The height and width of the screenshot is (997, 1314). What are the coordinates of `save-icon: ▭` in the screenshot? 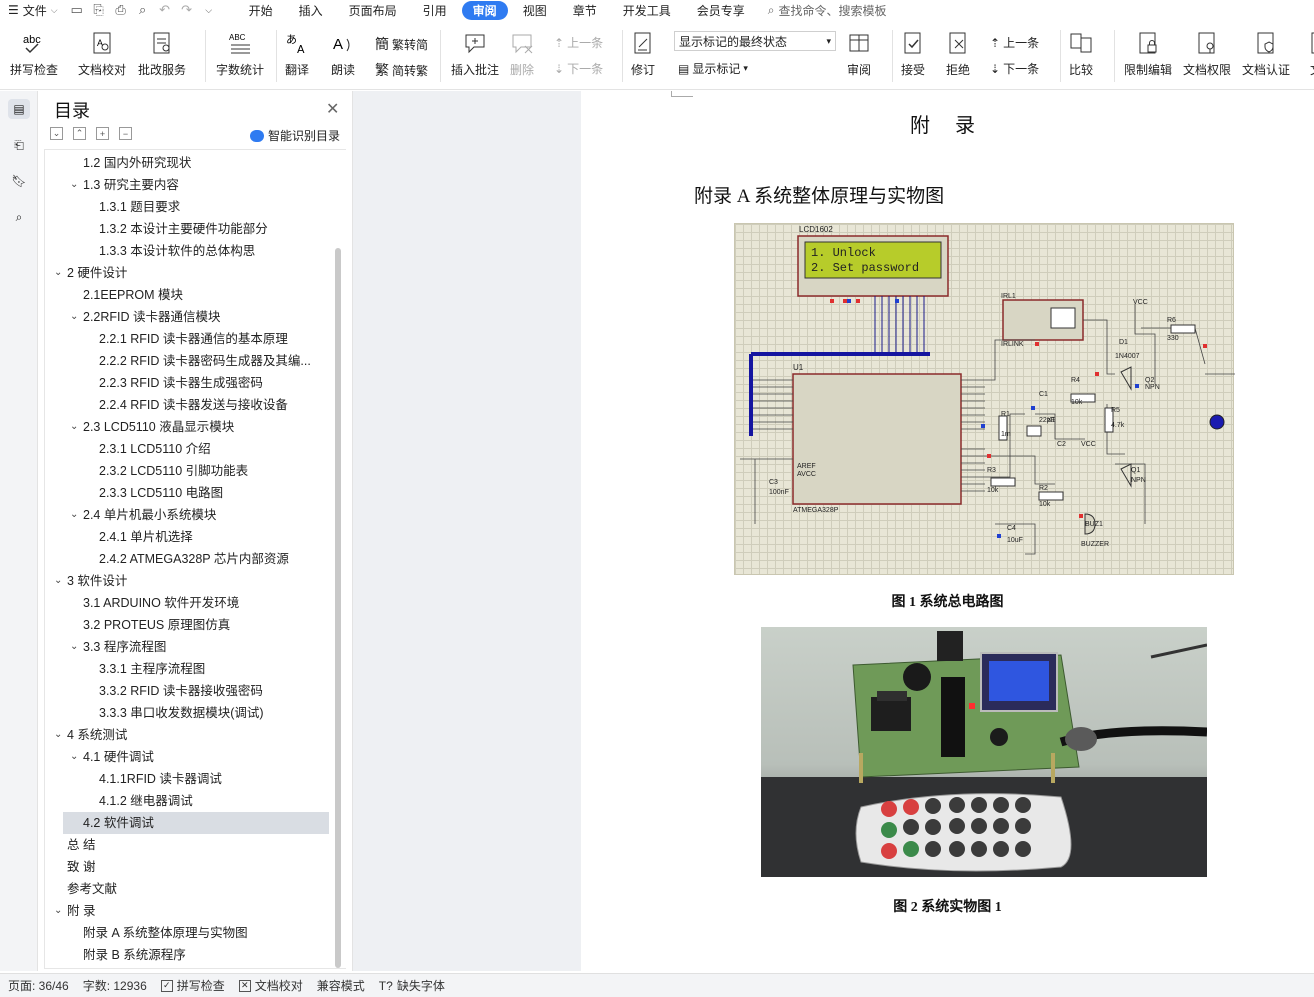 It's located at (77, 10).